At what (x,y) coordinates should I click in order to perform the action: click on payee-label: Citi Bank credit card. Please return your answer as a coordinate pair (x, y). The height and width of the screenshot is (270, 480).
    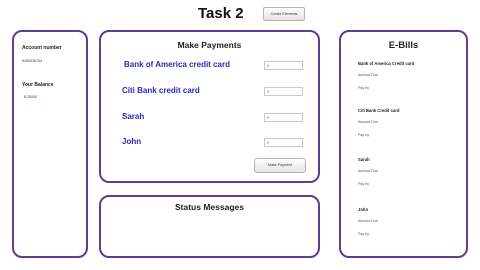
    Looking at the image, I should click on (161, 90).